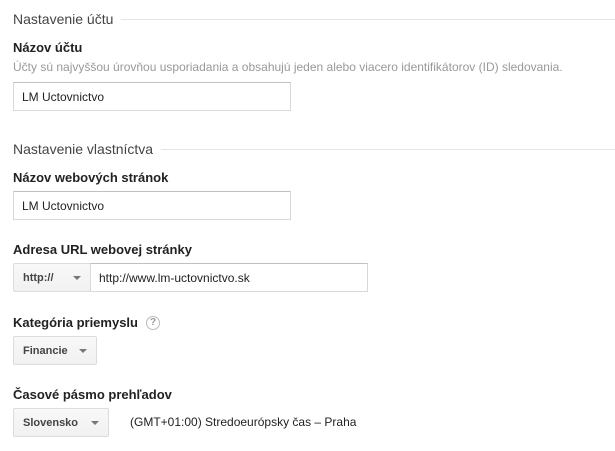 This screenshot has height=451, width=615. I want to click on account-name-label: Názov účtu, so click(48, 47).